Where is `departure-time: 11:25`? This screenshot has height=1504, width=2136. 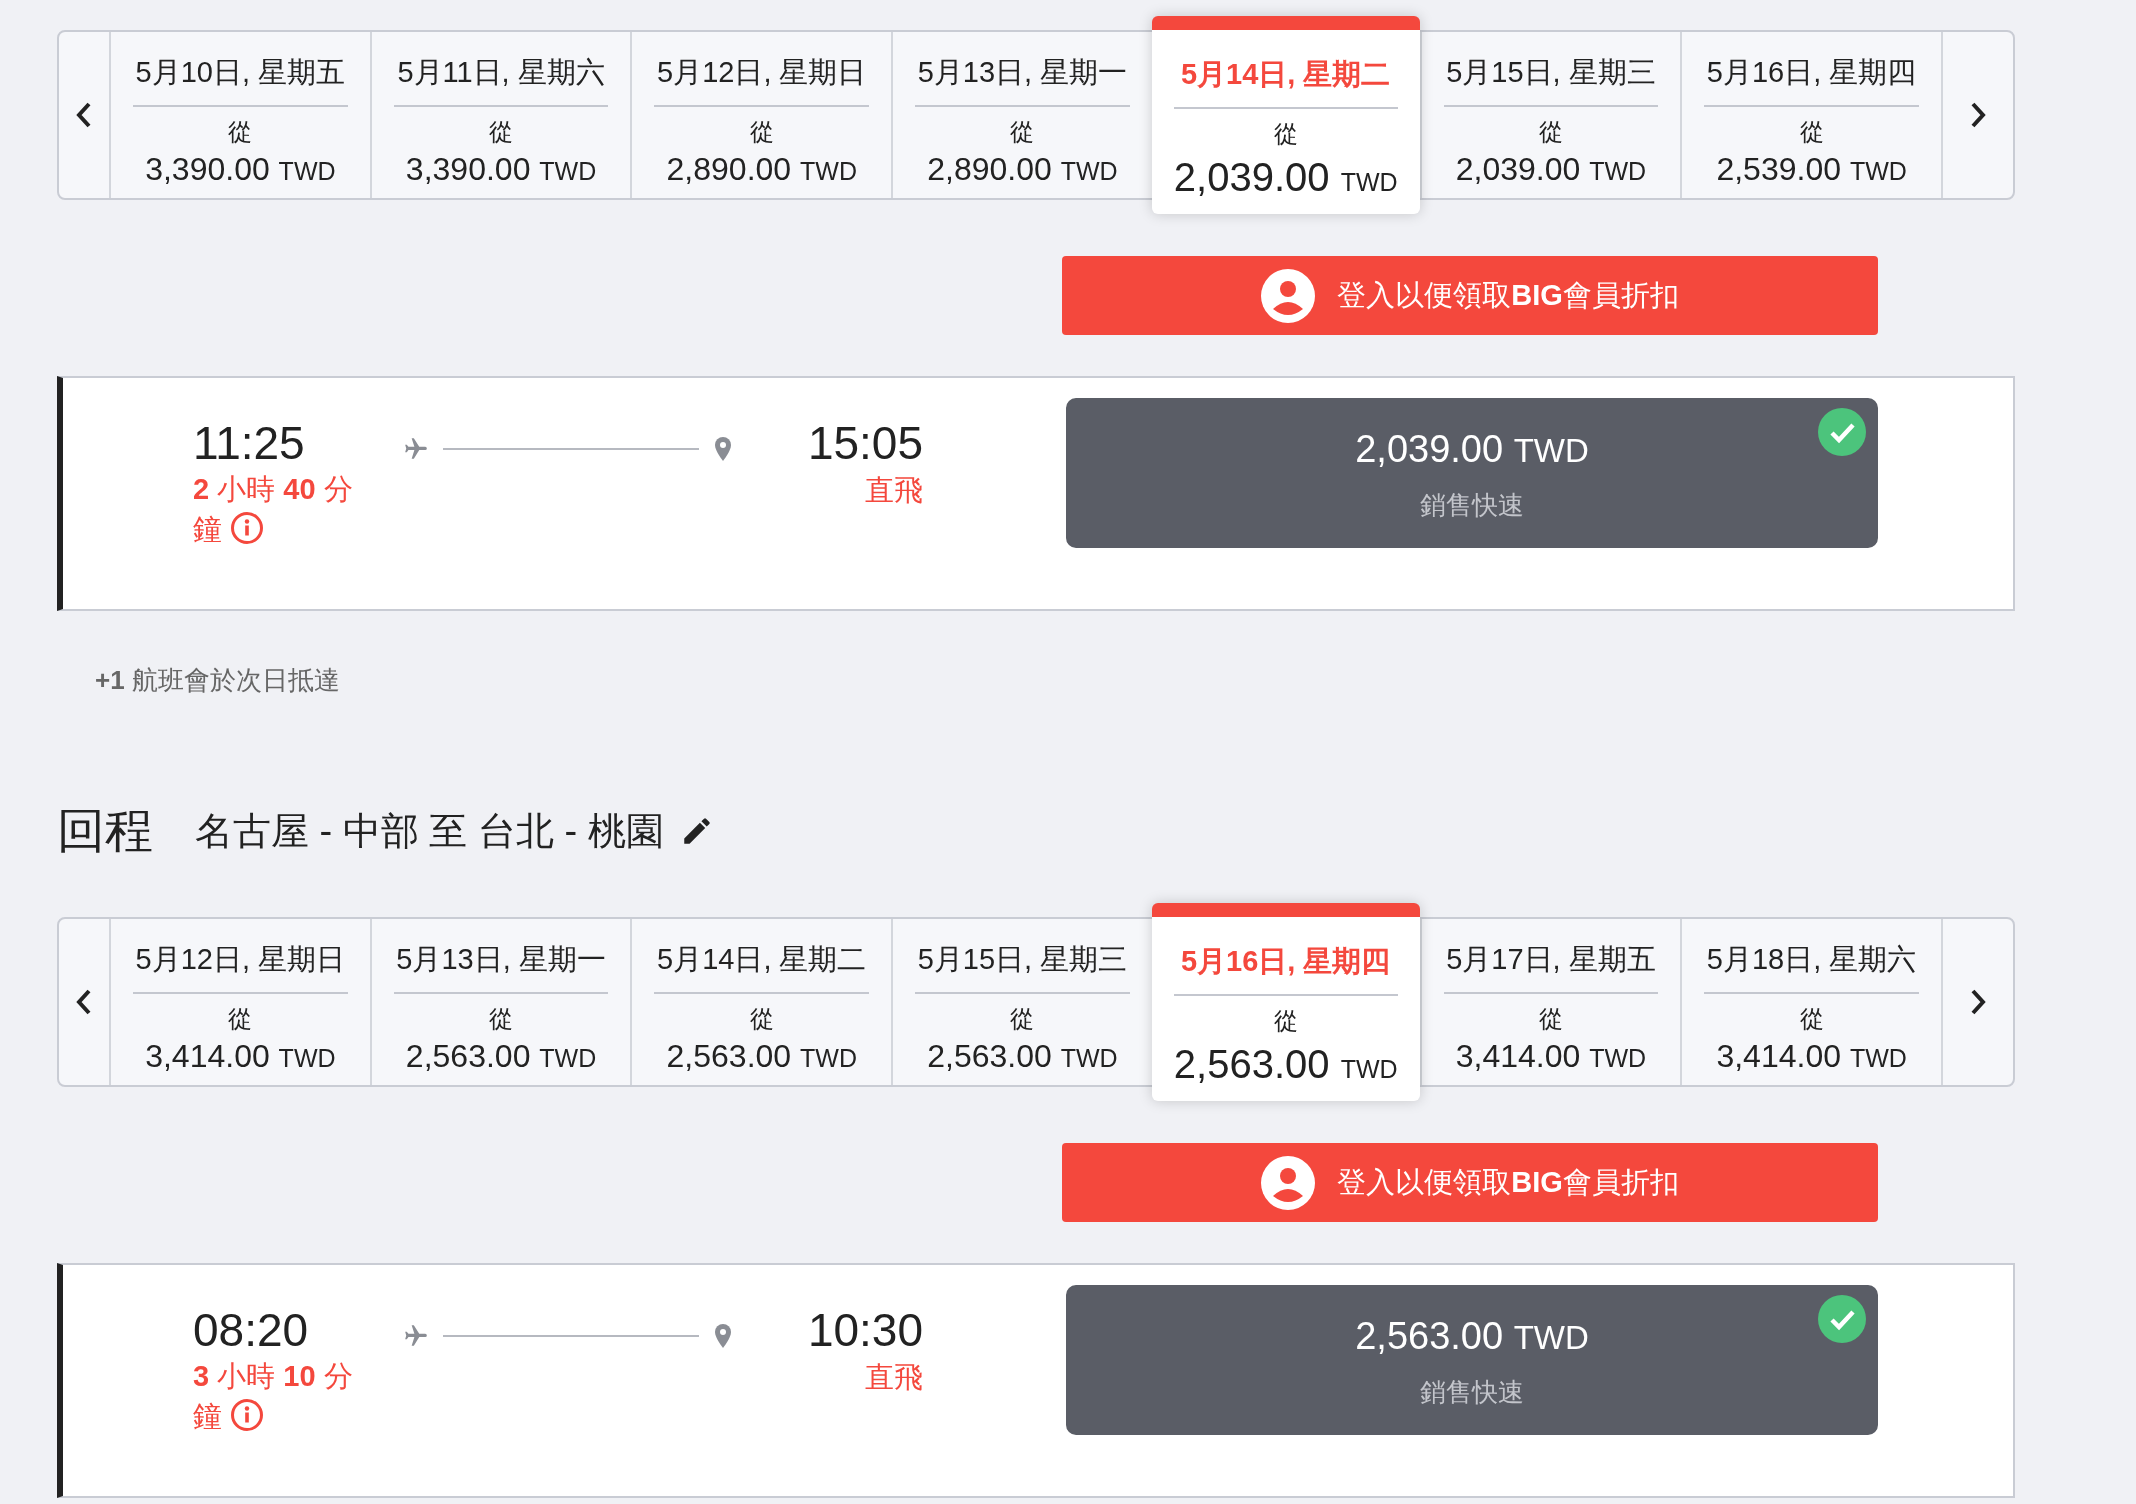 departure-time: 11:25 is located at coordinates (249, 443).